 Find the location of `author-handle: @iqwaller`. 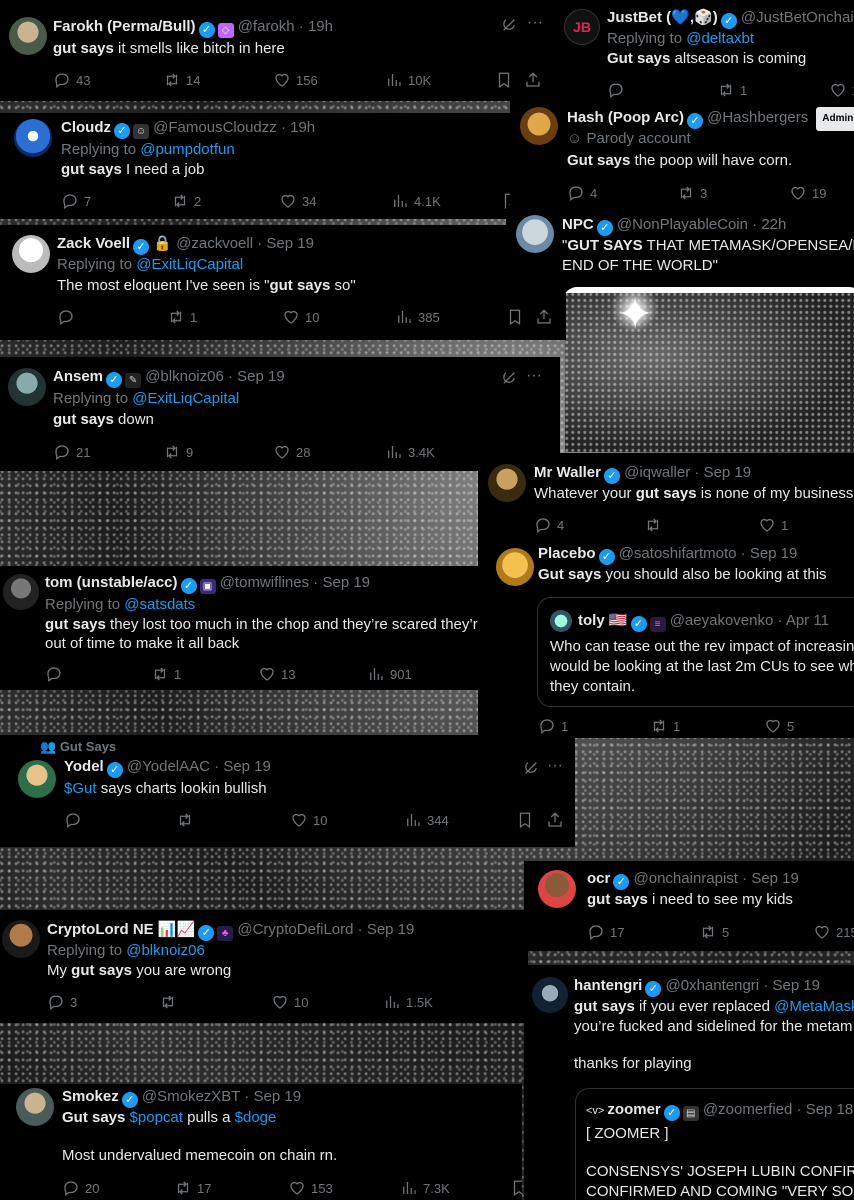

author-handle: @iqwaller is located at coordinates (657, 472).